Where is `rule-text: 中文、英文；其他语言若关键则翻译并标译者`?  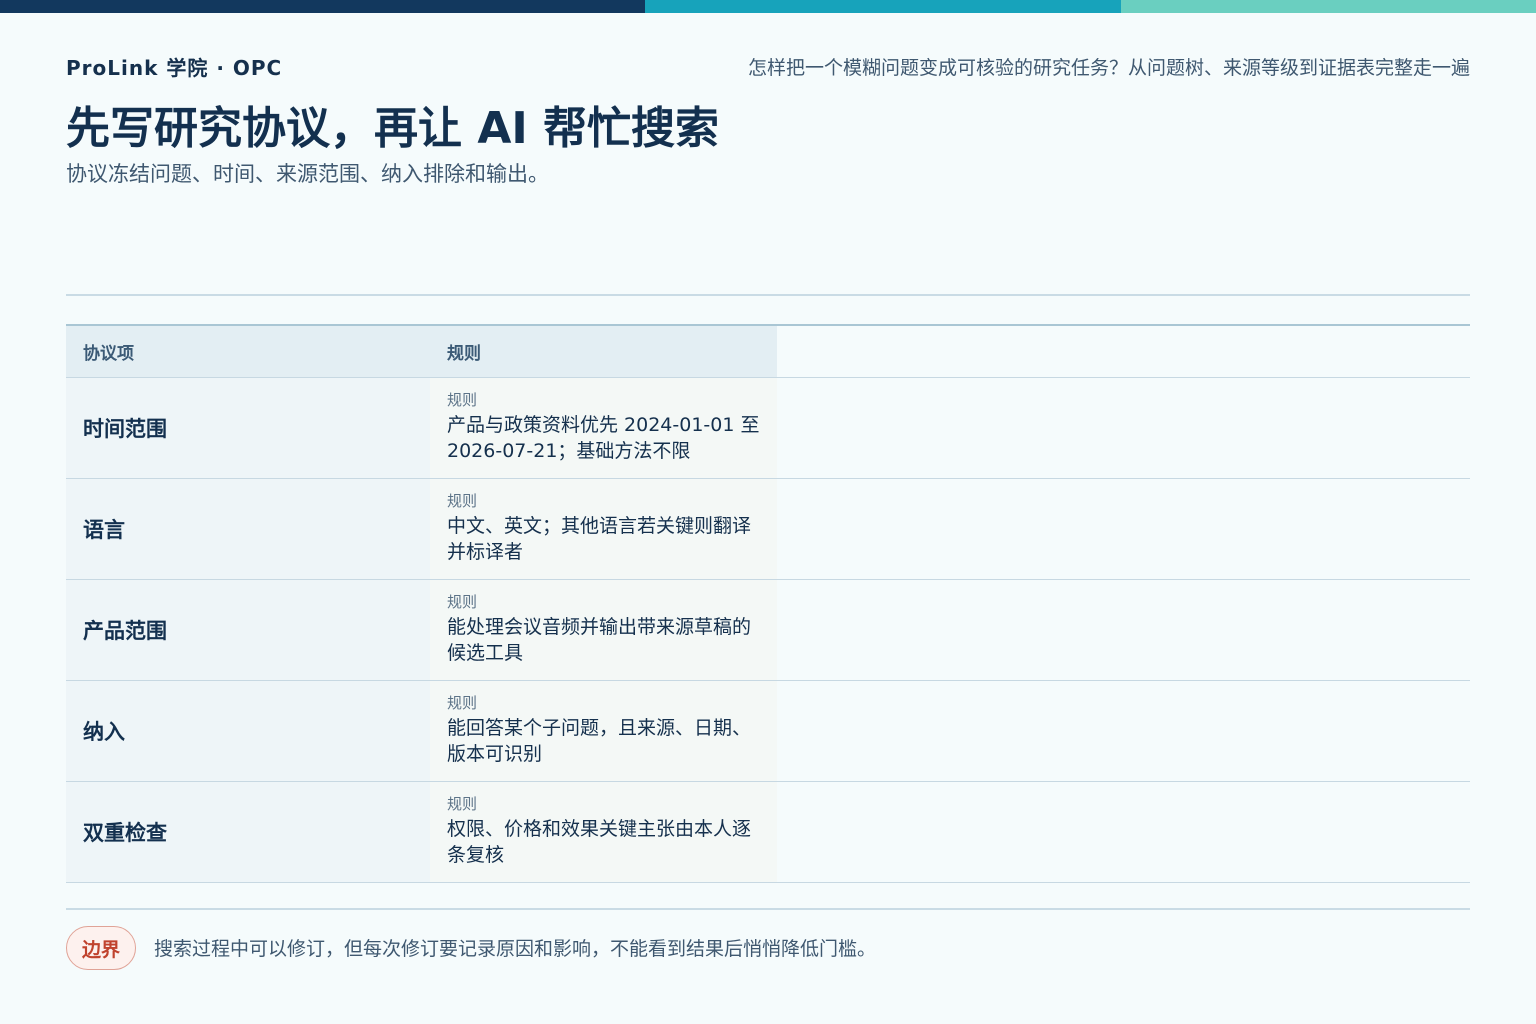
rule-text: 中文、英文；其他语言若关键则翻译并标译者 is located at coordinates (599, 539).